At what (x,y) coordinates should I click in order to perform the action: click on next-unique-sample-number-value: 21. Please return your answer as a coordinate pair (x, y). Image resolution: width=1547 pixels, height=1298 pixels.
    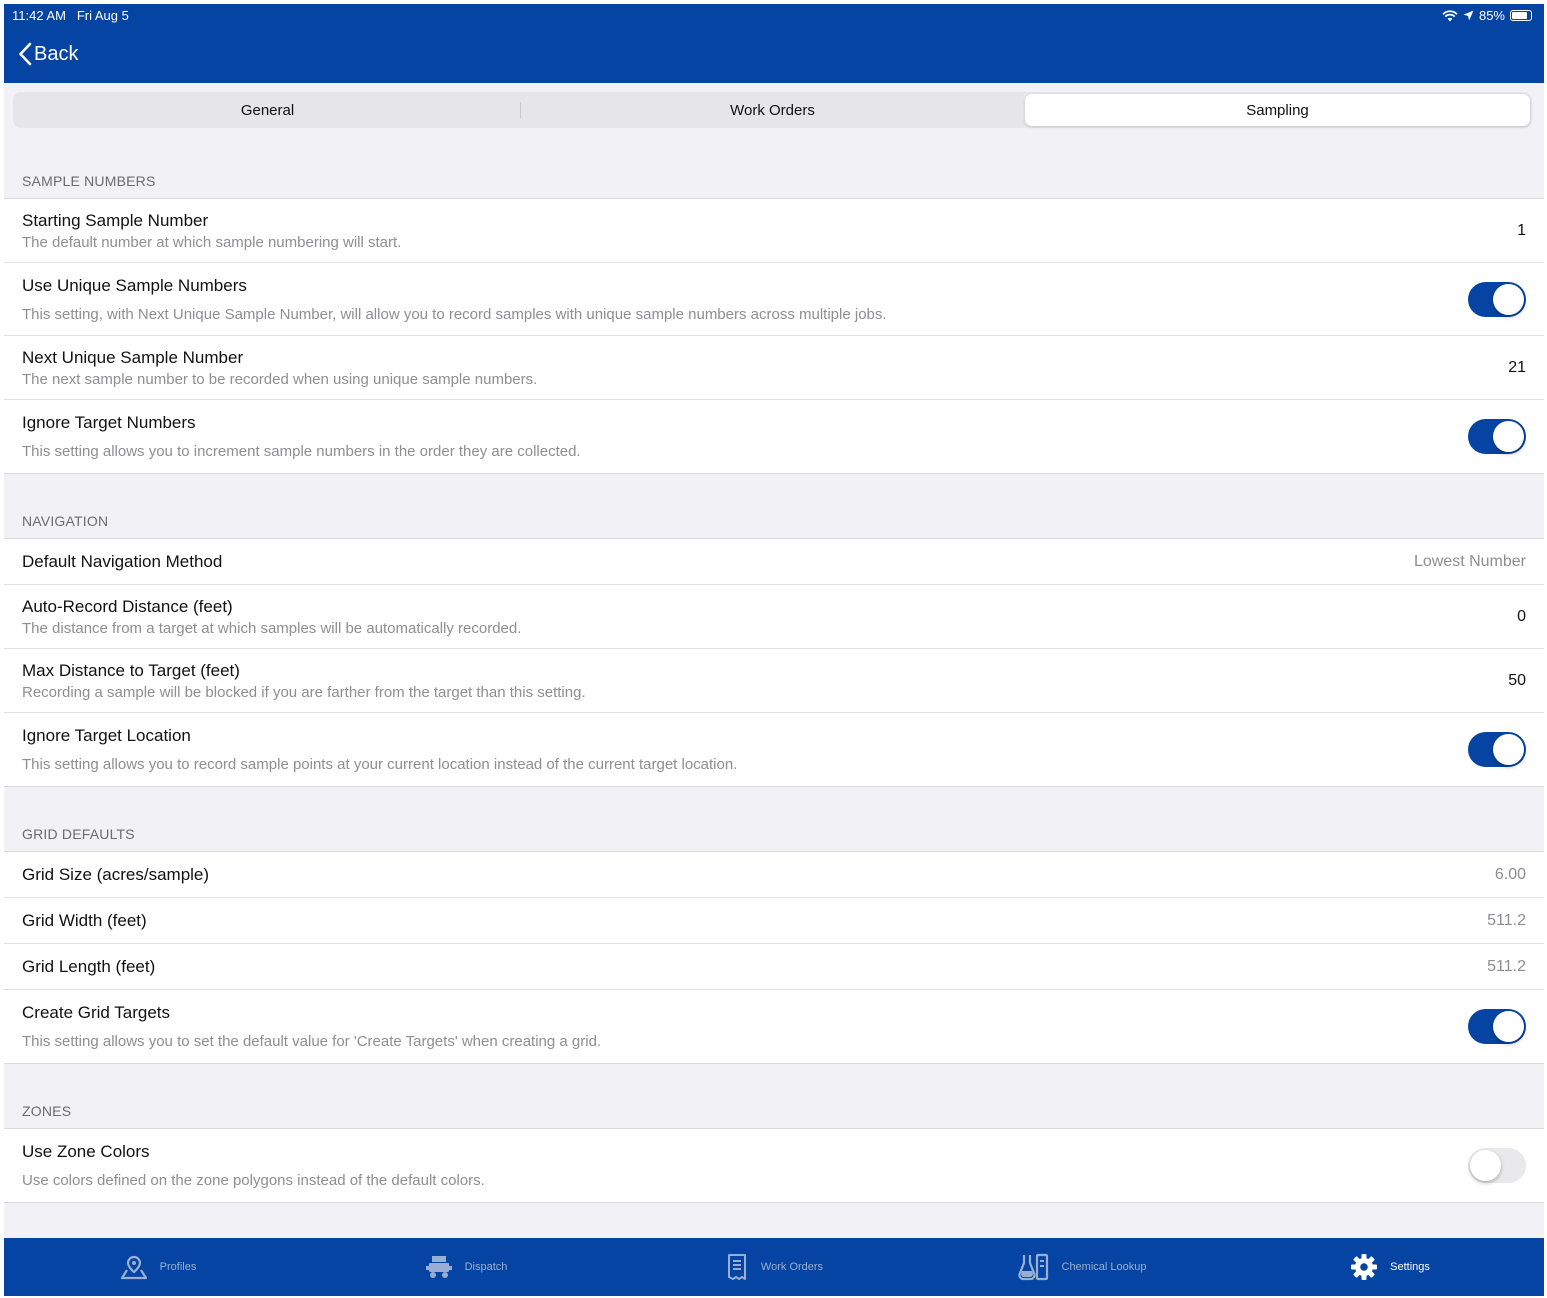
    Looking at the image, I should click on (1517, 368).